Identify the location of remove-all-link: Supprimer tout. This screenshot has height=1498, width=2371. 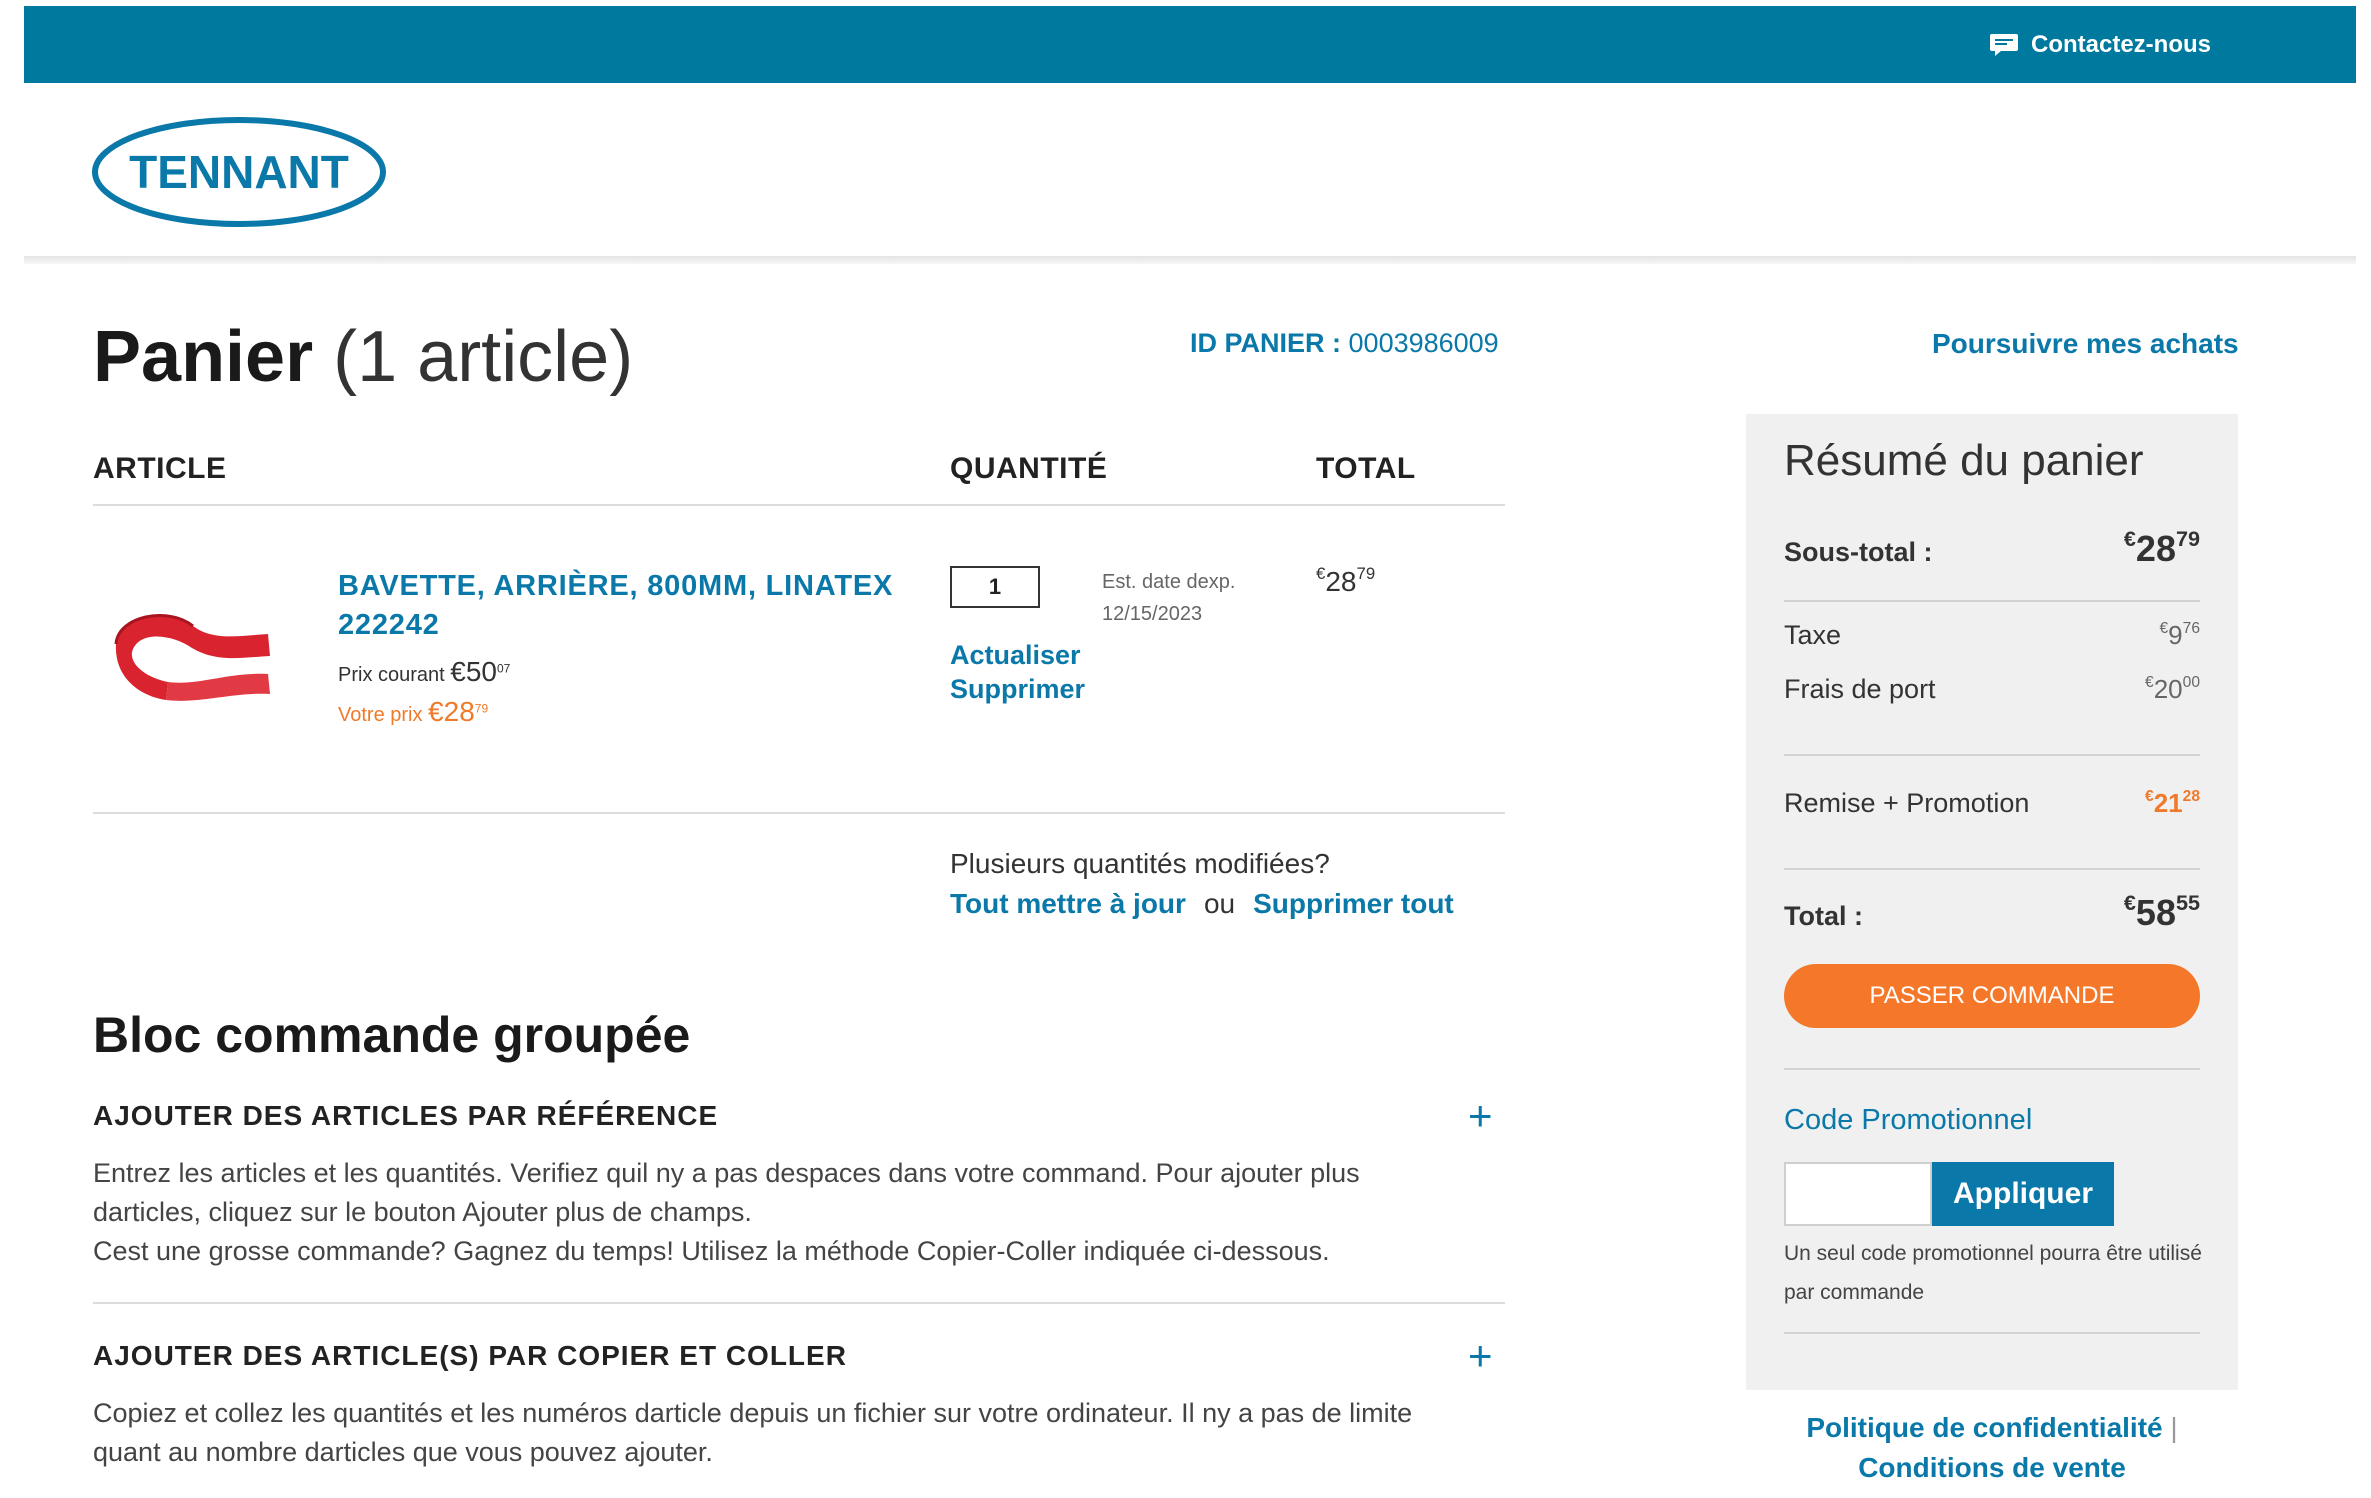
(1353, 903).